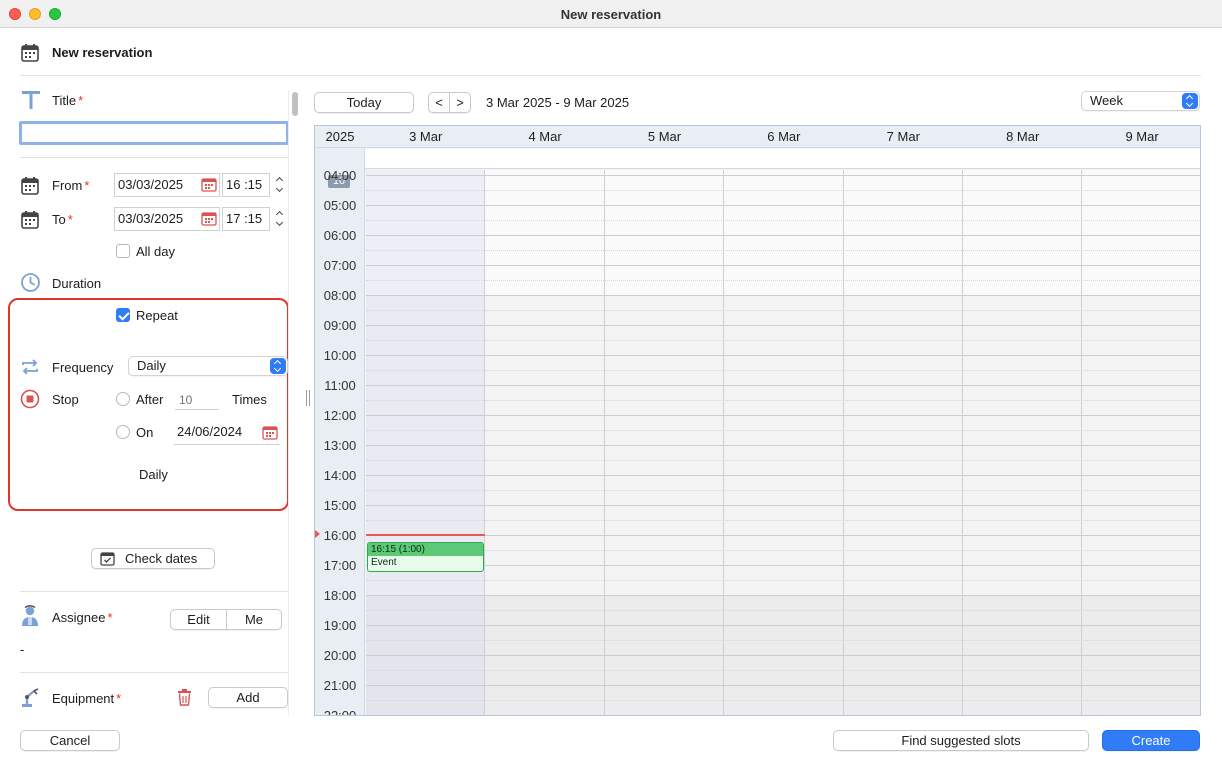 The height and width of the screenshot is (770, 1222). What do you see at coordinates (77, 283) in the screenshot?
I see `duration-label: Duration` at bounding box center [77, 283].